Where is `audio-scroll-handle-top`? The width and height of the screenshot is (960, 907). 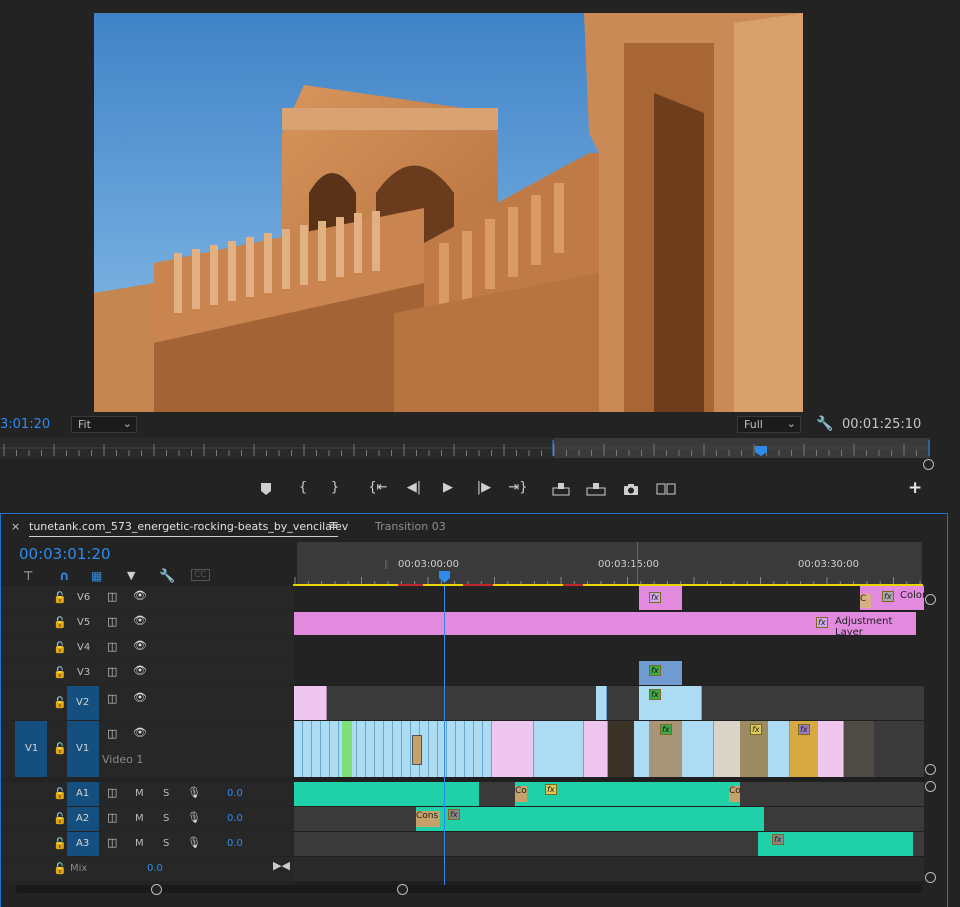
audio-scroll-handle-top is located at coordinates (930, 786).